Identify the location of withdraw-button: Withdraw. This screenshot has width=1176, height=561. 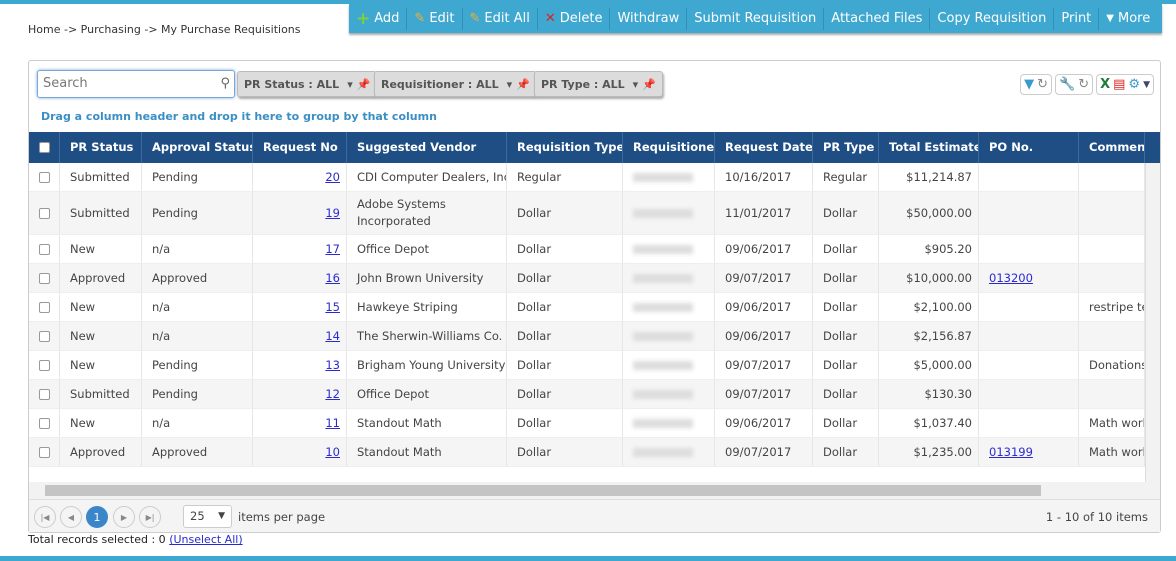
(649, 18).